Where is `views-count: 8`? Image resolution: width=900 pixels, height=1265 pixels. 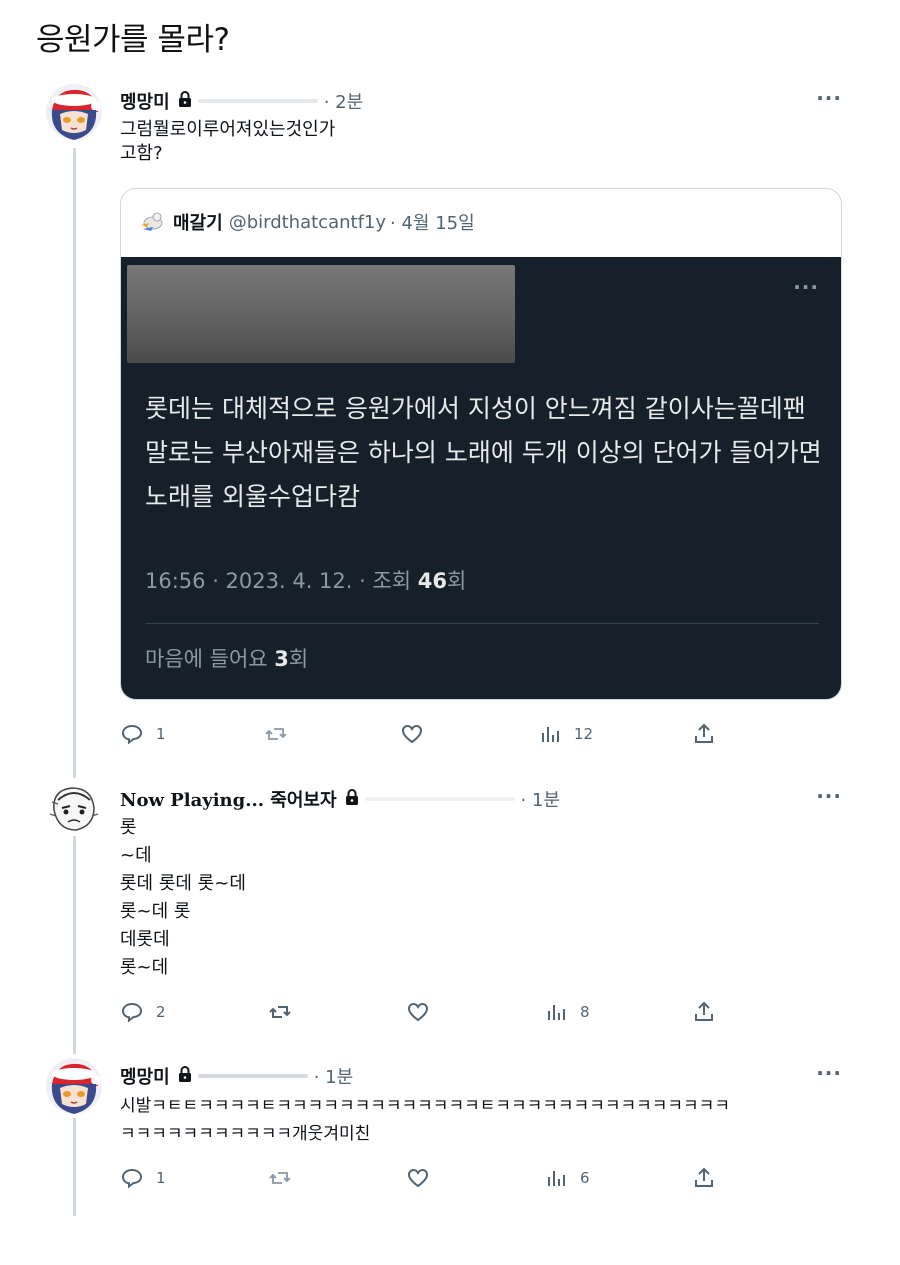
views-count: 8 is located at coordinates (585, 1012).